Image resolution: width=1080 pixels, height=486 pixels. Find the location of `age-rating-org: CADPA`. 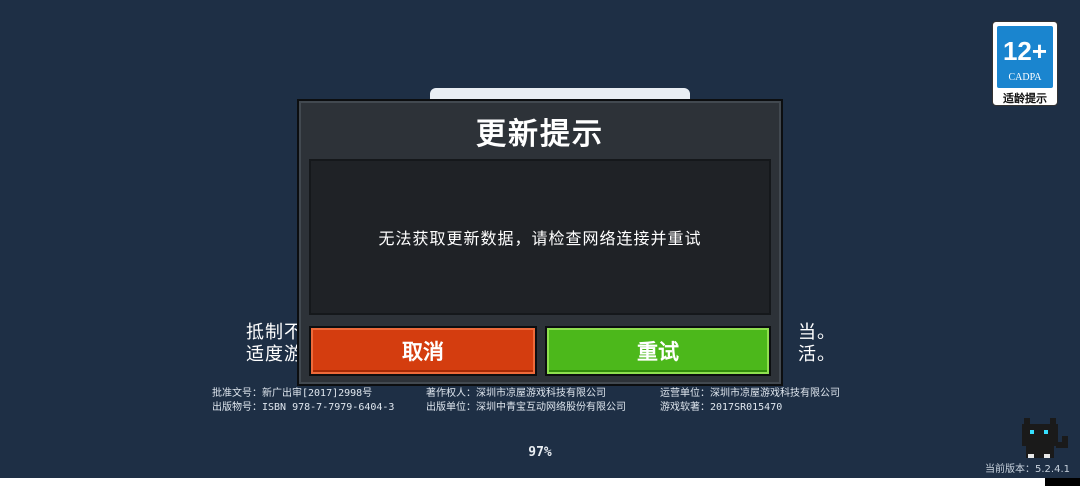

age-rating-org: CADPA is located at coordinates (1025, 77).